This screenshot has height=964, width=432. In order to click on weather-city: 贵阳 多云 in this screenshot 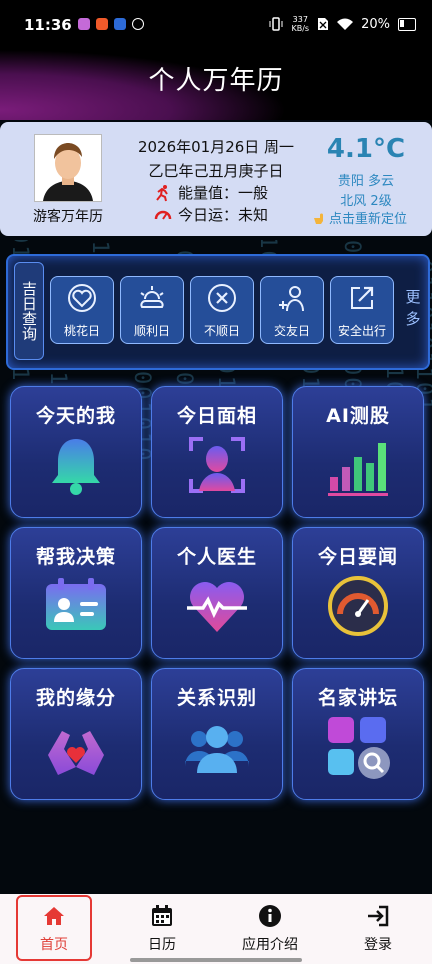, I will do `click(366, 181)`.